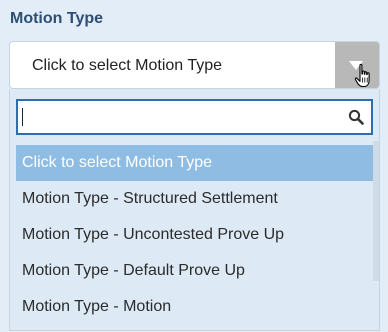  Describe the element at coordinates (127, 65) in the screenshot. I see `select-current-value: Click to select Motion Type` at that location.